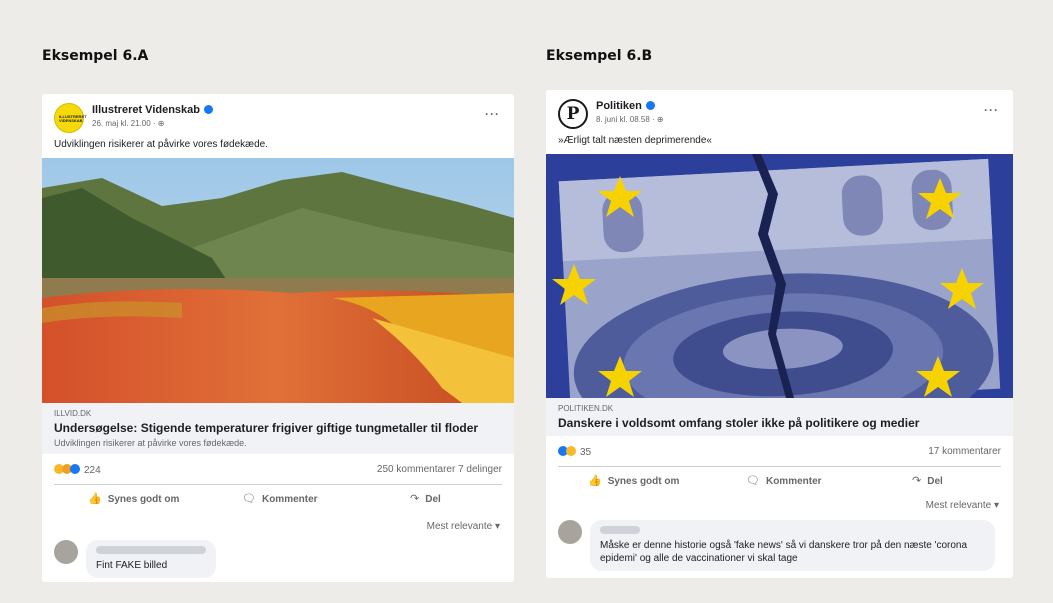 Image resolution: width=1053 pixels, height=603 pixels. I want to click on comments-count: 17 kommentarer, so click(964, 451).